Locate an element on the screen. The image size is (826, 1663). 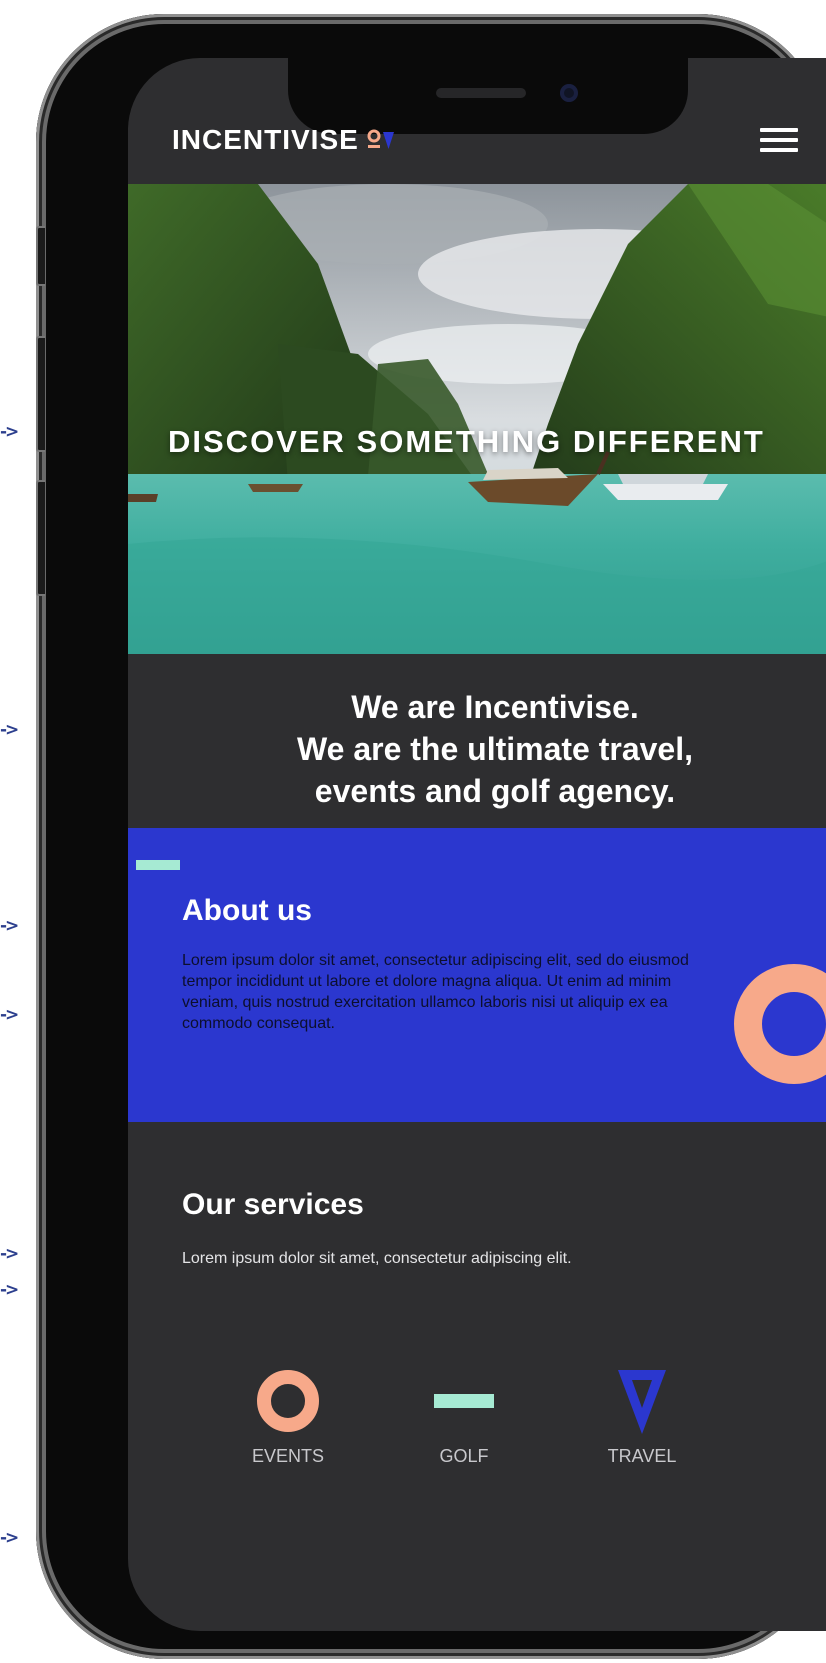
accent-dash-icon is located at coordinates (158, 865).